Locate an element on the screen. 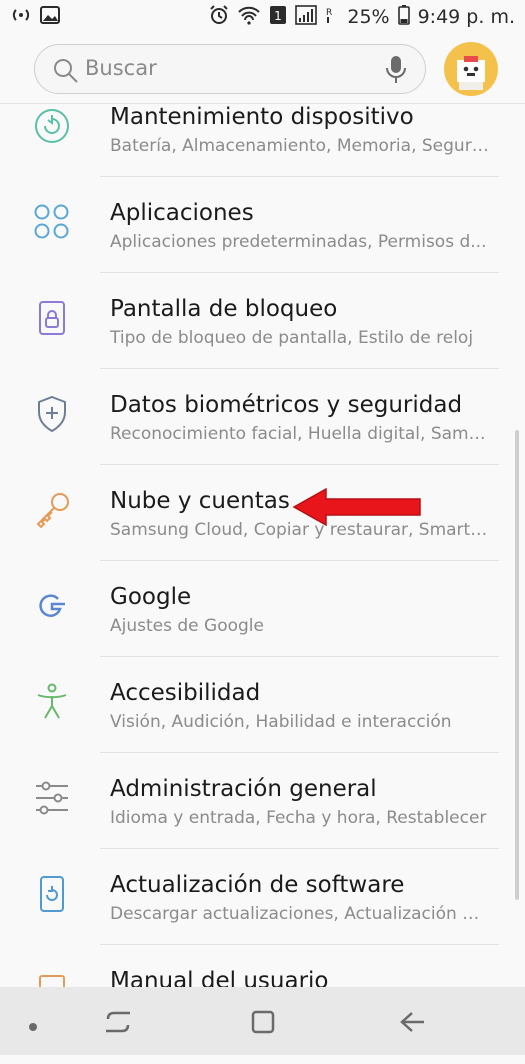 The height and width of the screenshot is (1064, 525). wifi-icon is located at coordinates (249, 17).